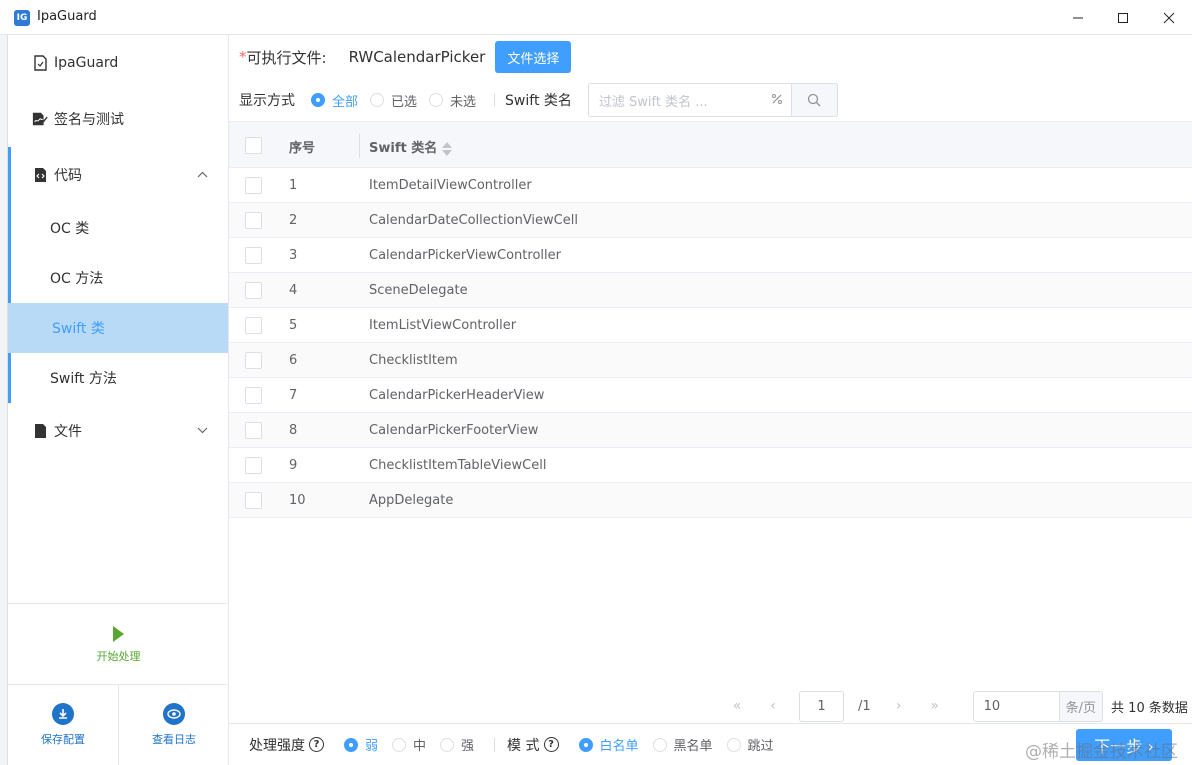  Describe the element at coordinates (119, 656) in the screenshot. I see `start-processing-label: 开始处理` at that location.